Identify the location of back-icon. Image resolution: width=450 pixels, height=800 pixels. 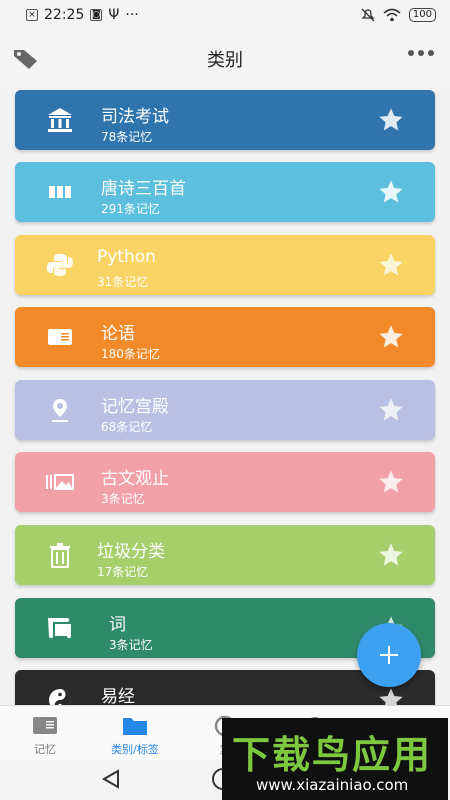
(111, 779).